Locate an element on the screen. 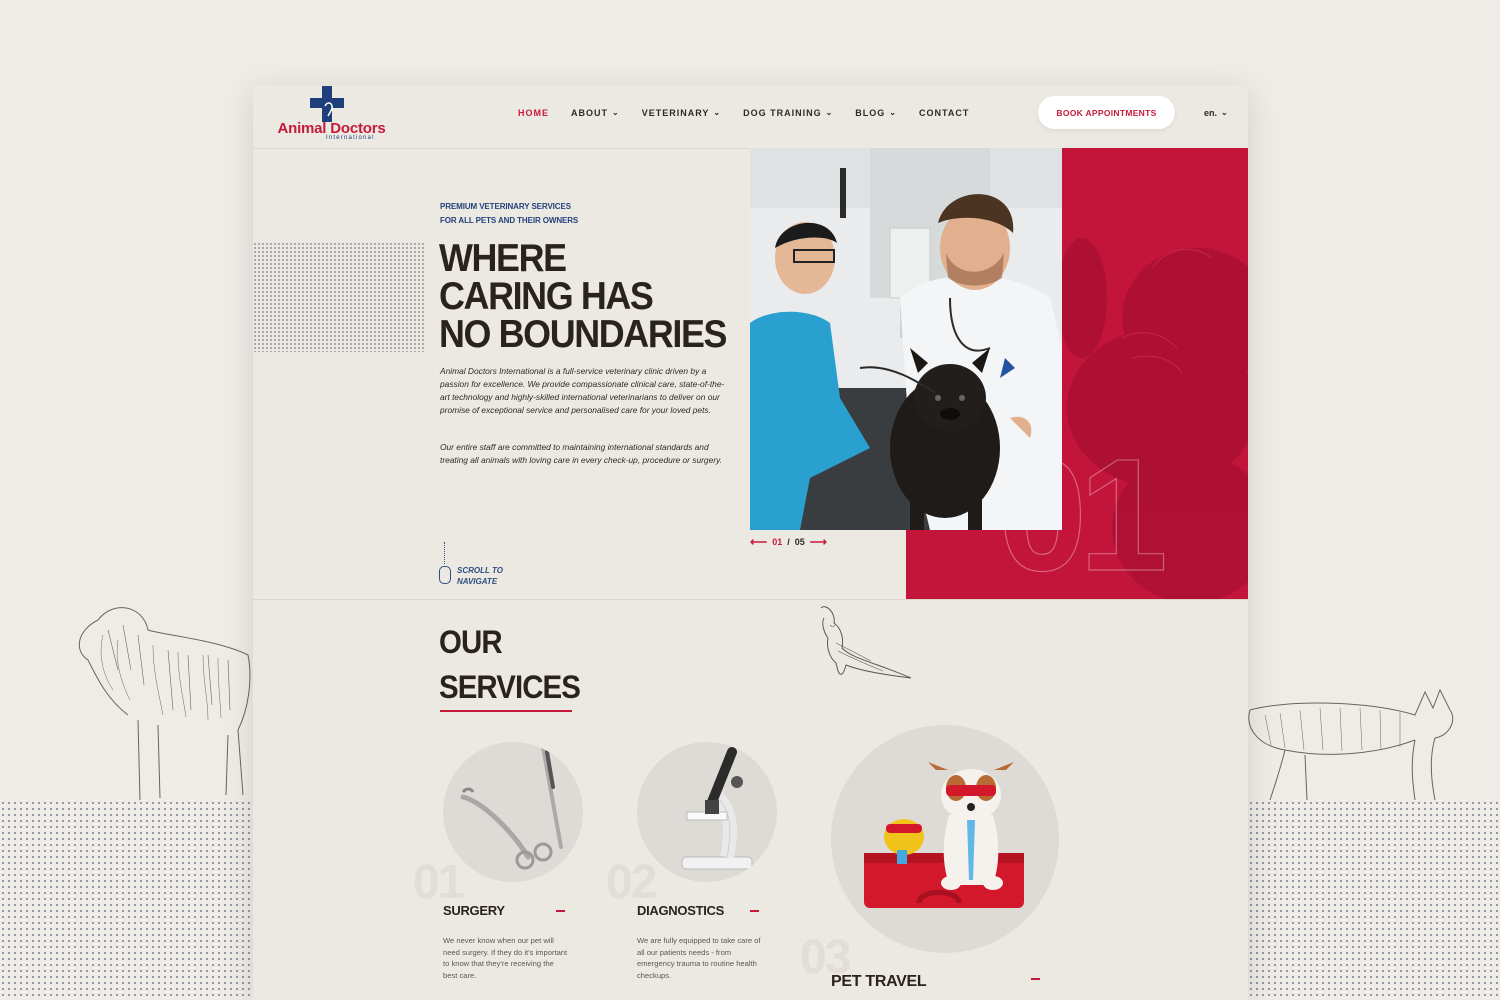 This screenshot has width=1500, height=1000. service-name-diagnostics: DIAGNOSTICS is located at coordinates (680, 910).